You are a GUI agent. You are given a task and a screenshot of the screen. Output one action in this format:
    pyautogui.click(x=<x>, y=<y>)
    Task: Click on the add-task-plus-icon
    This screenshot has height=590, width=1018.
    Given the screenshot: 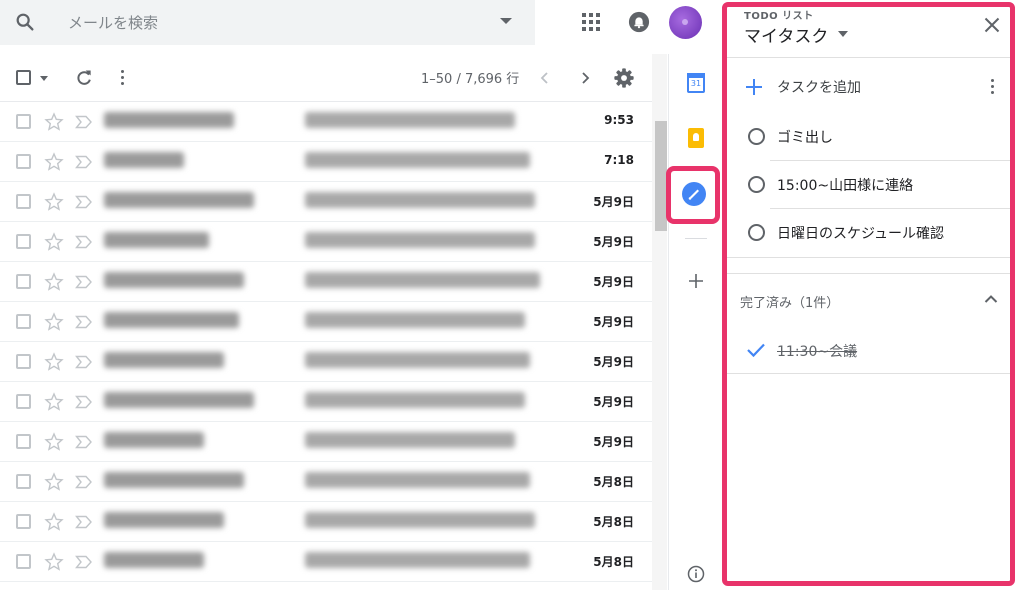 What is the action you would take?
    pyautogui.click(x=754, y=87)
    